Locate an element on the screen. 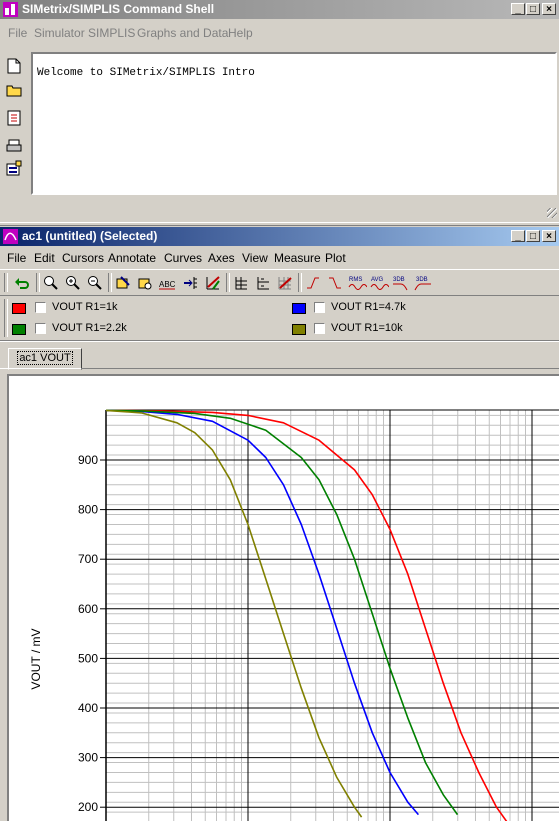 Image resolution: width=559 pixels, height=821 pixels. menu-simplis: SIMPLIS is located at coordinates (111, 33).